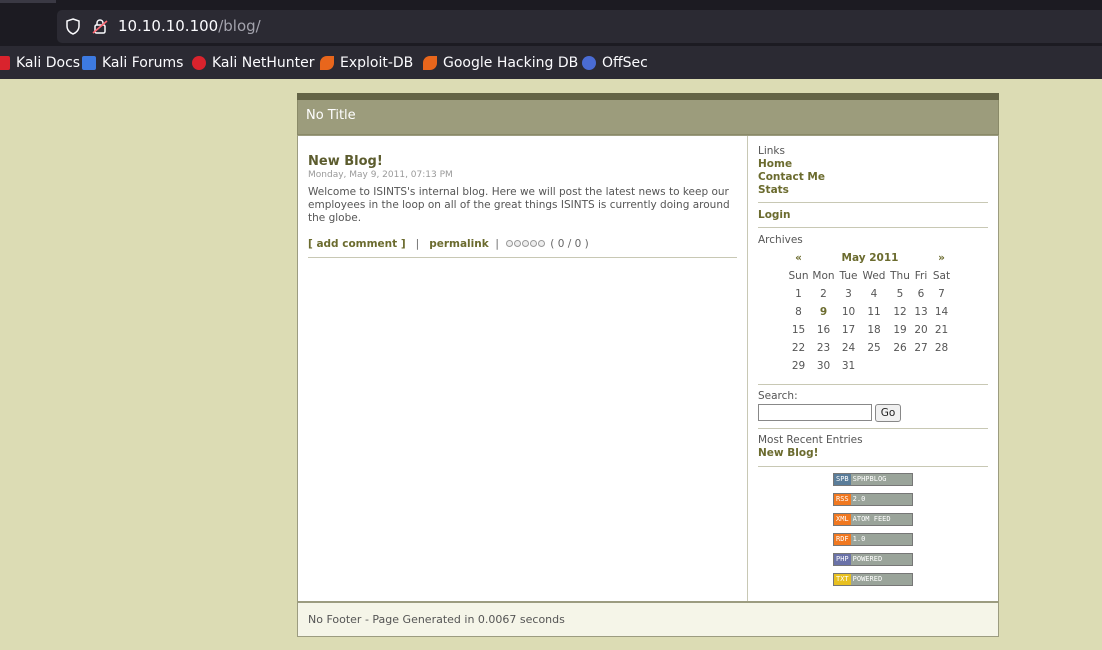 This screenshot has height=650, width=1102. Describe the element at coordinates (798, 366) in the screenshot. I see `calendar-day: 29` at that location.